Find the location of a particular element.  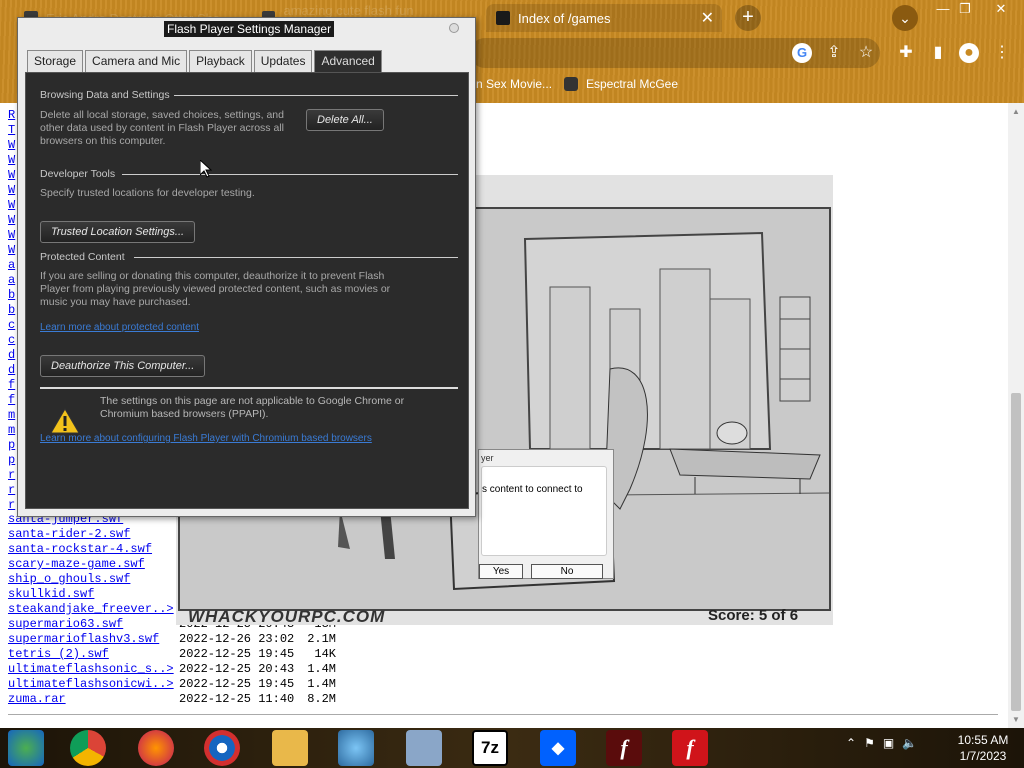

file-link: tetris (2).swf is located at coordinates (93, 654).